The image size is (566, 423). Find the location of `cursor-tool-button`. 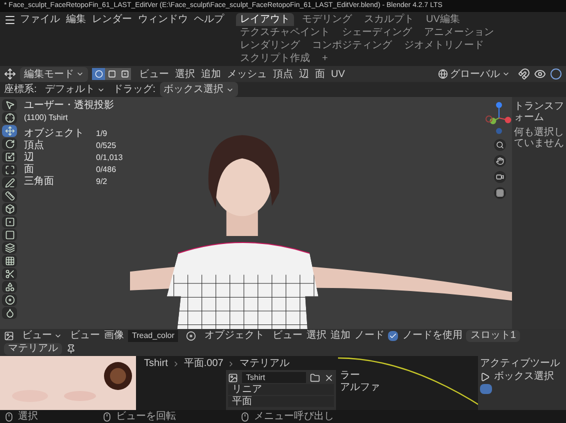

cursor-tool-button is located at coordinates (9, 105).